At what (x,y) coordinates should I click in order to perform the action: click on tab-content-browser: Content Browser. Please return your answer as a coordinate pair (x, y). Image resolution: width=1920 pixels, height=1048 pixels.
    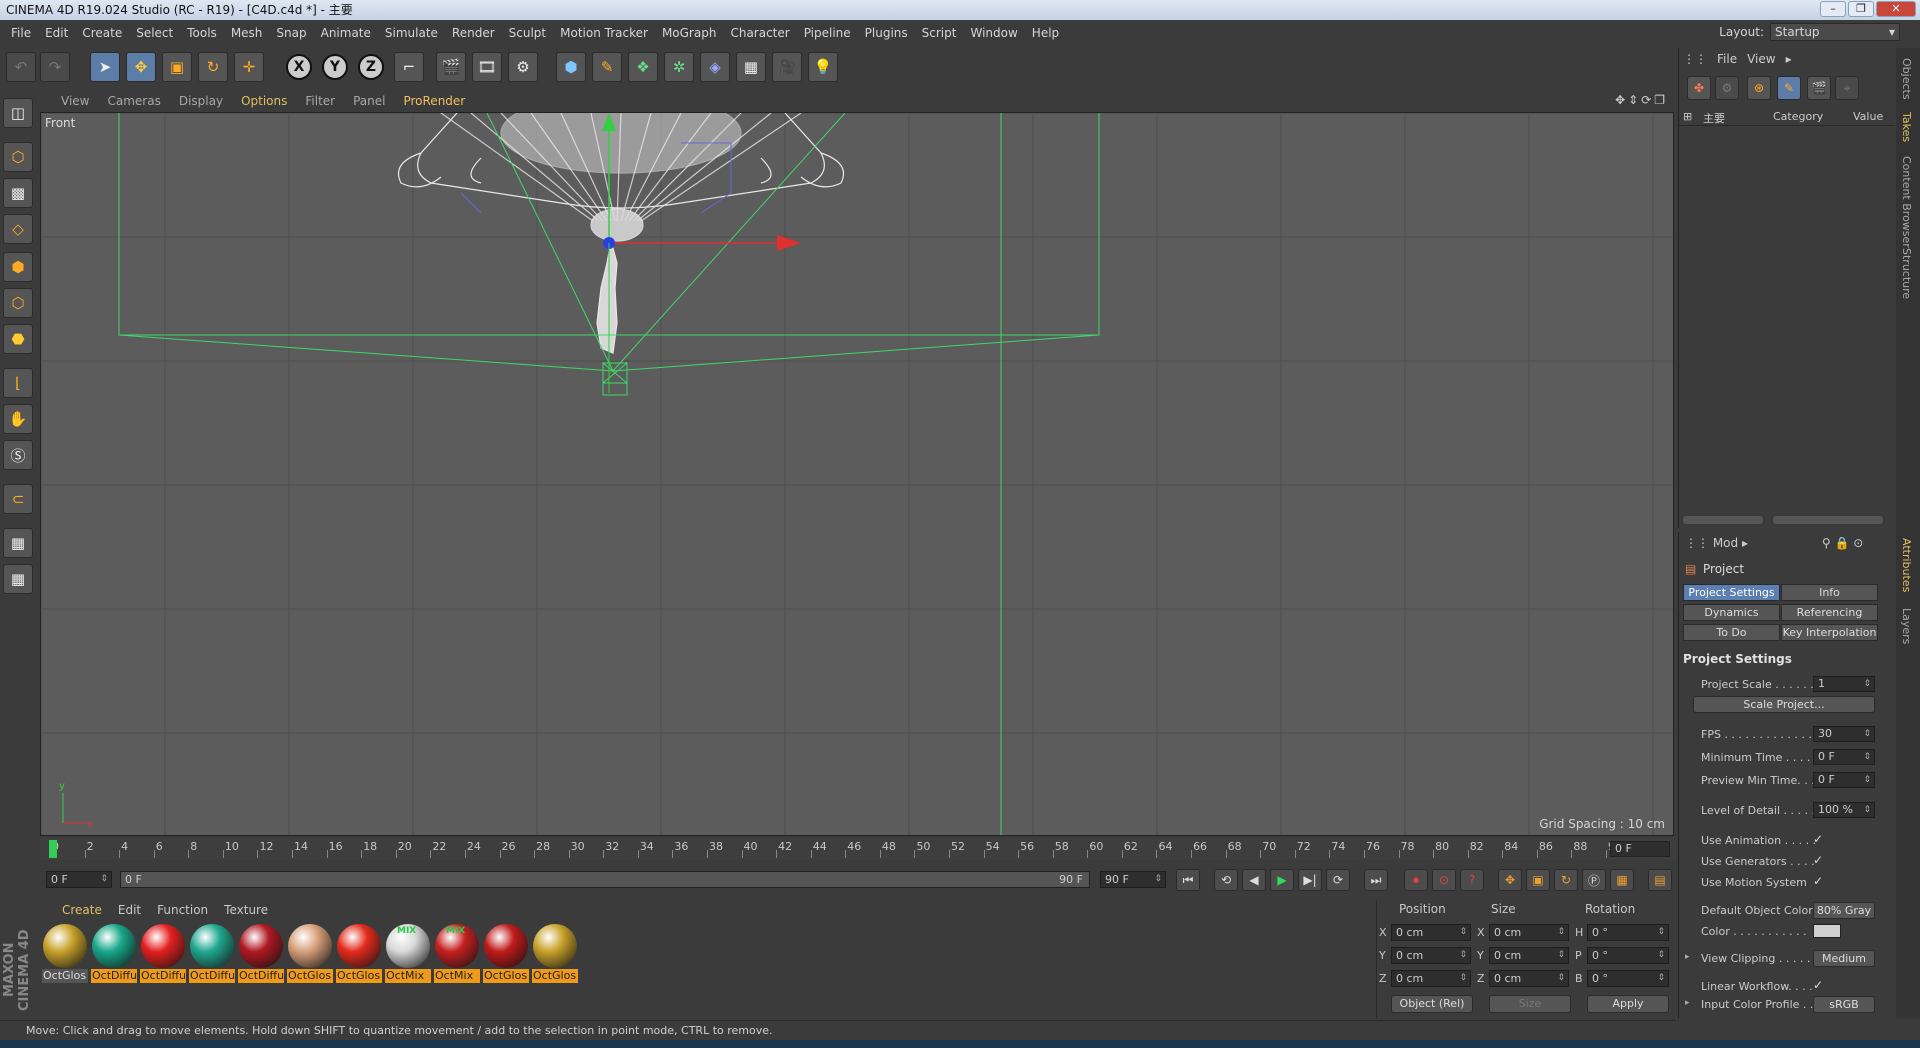
    Looking at the image, I should click on (1906, 202).